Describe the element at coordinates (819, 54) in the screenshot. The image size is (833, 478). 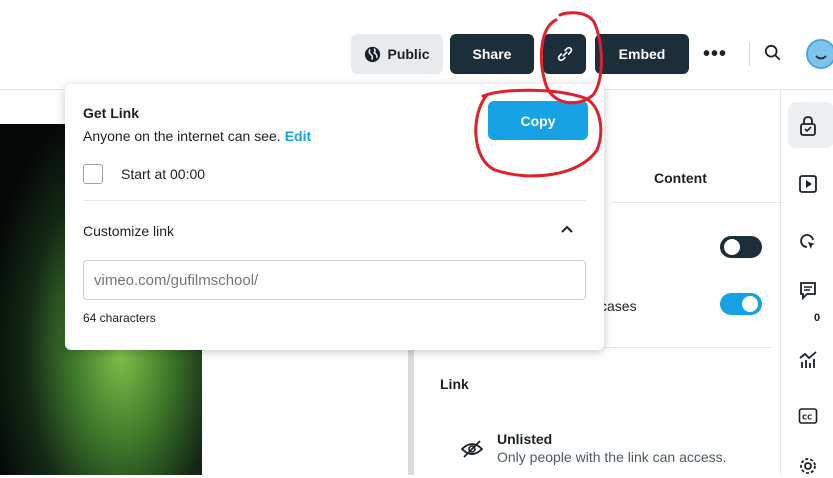
I see `user-avatar` at that location.